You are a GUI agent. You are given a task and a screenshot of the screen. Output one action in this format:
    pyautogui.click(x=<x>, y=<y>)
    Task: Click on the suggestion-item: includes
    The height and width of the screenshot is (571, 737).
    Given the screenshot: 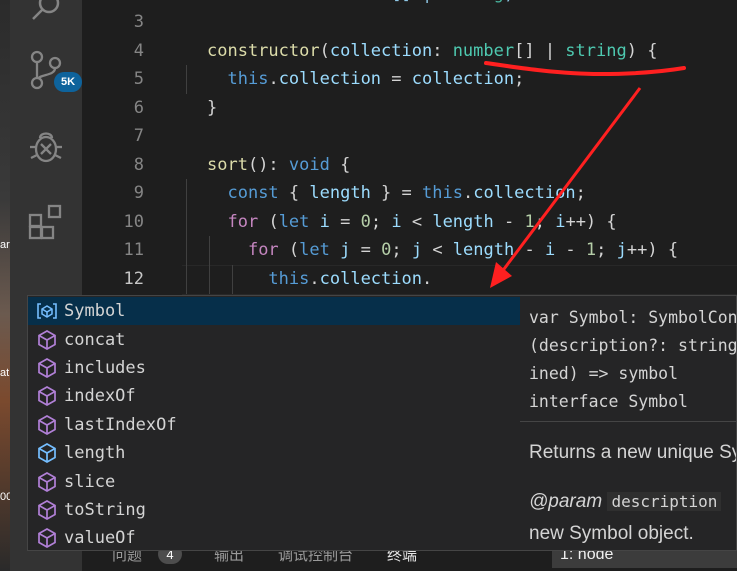 What is the action you would take?
    pyautogui.click(x=274, y=368)
    